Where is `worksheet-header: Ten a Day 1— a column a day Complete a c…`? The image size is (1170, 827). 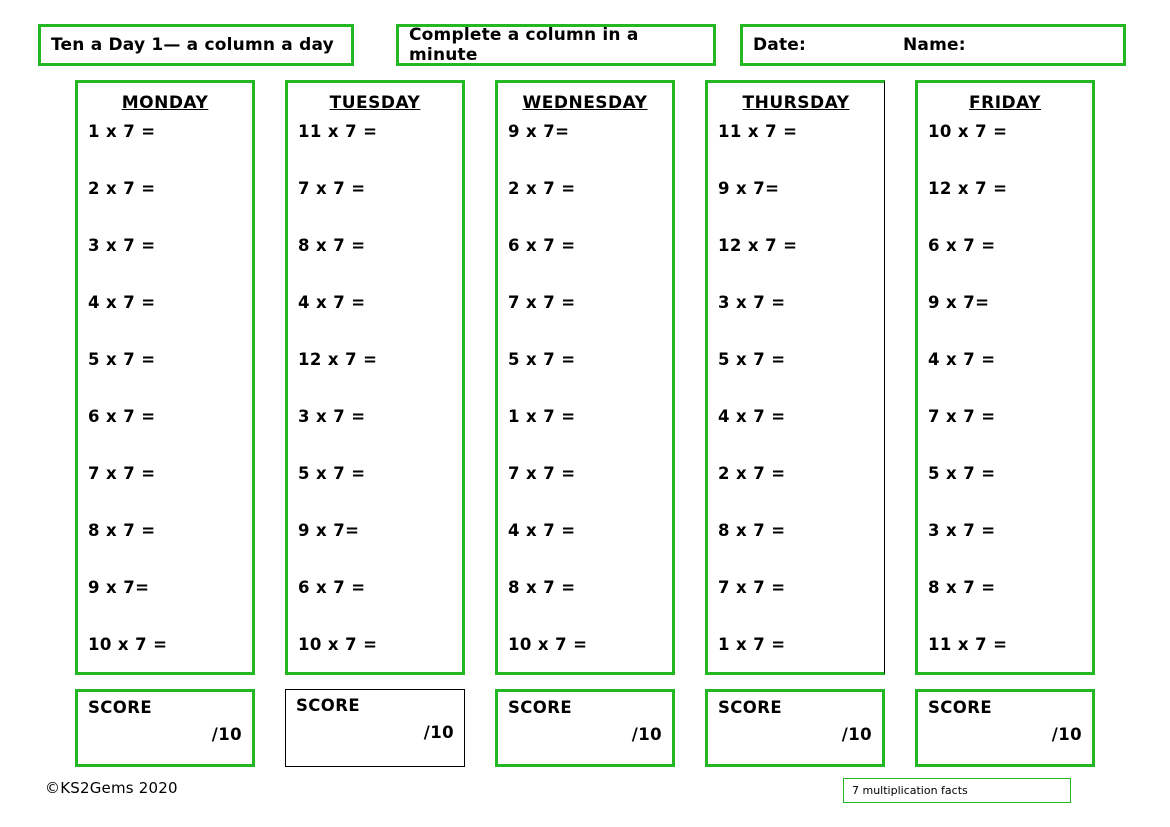 worksheet-header: Ten a Day 1— a column a day Complete a c… is located at coordinates (585, 45).